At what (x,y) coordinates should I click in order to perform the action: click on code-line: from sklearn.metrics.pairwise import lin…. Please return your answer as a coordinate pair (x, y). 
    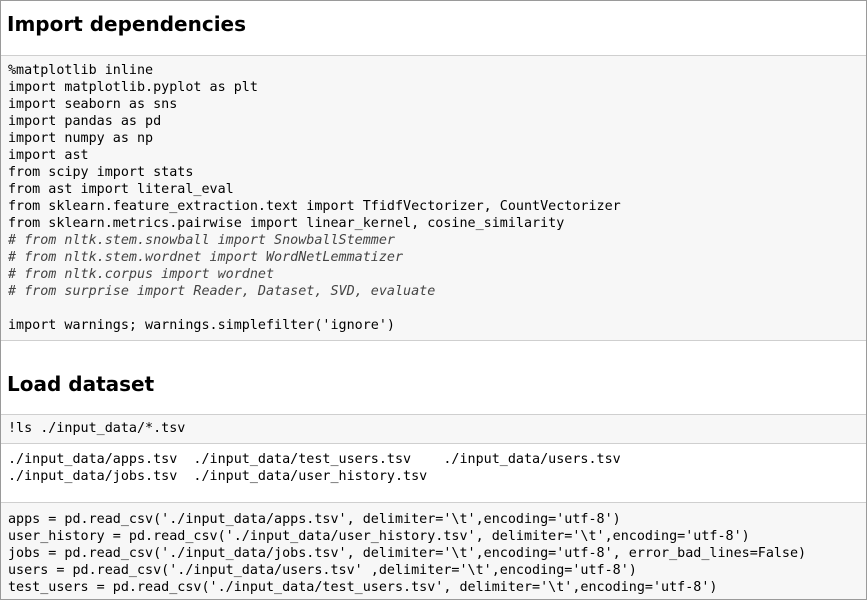
    Looking at the image, I should click on (286, 223).